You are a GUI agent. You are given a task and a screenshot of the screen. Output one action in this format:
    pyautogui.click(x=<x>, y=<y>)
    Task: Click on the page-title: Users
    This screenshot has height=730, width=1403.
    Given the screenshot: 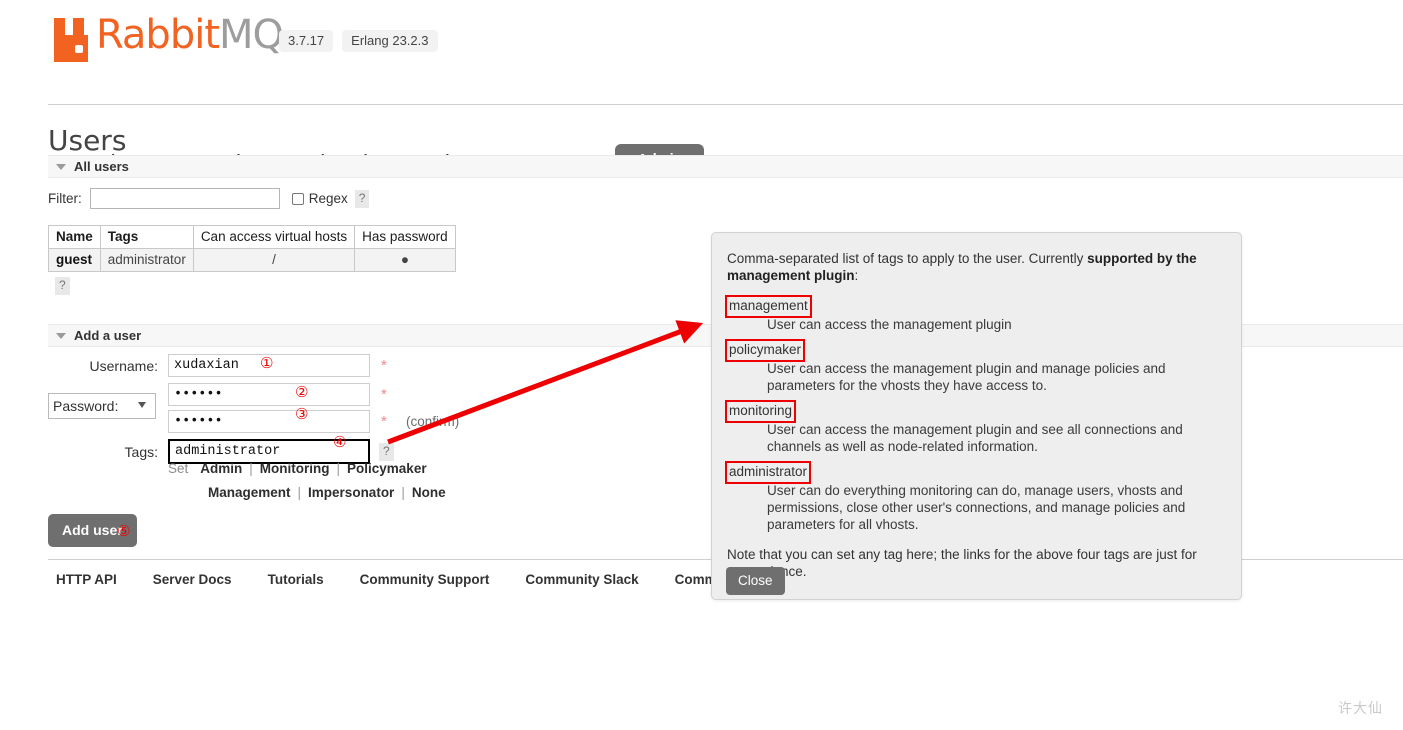 What is the action you would take?
    pyautogui.click(x=87, y=140)
    